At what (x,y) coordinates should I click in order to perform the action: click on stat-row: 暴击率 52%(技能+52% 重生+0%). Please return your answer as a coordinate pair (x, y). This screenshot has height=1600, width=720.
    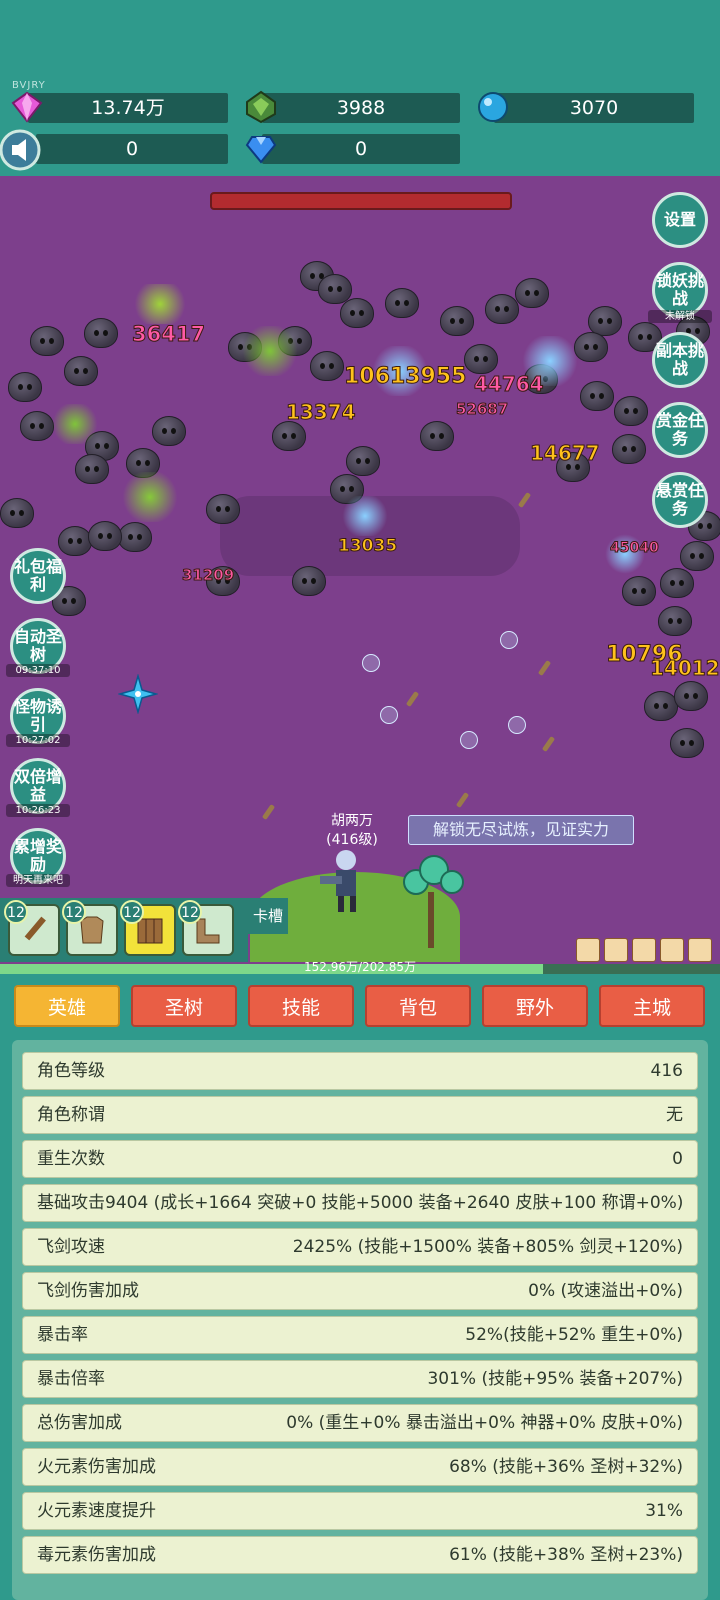
    Looking at the image, I should click on (360, 1335).